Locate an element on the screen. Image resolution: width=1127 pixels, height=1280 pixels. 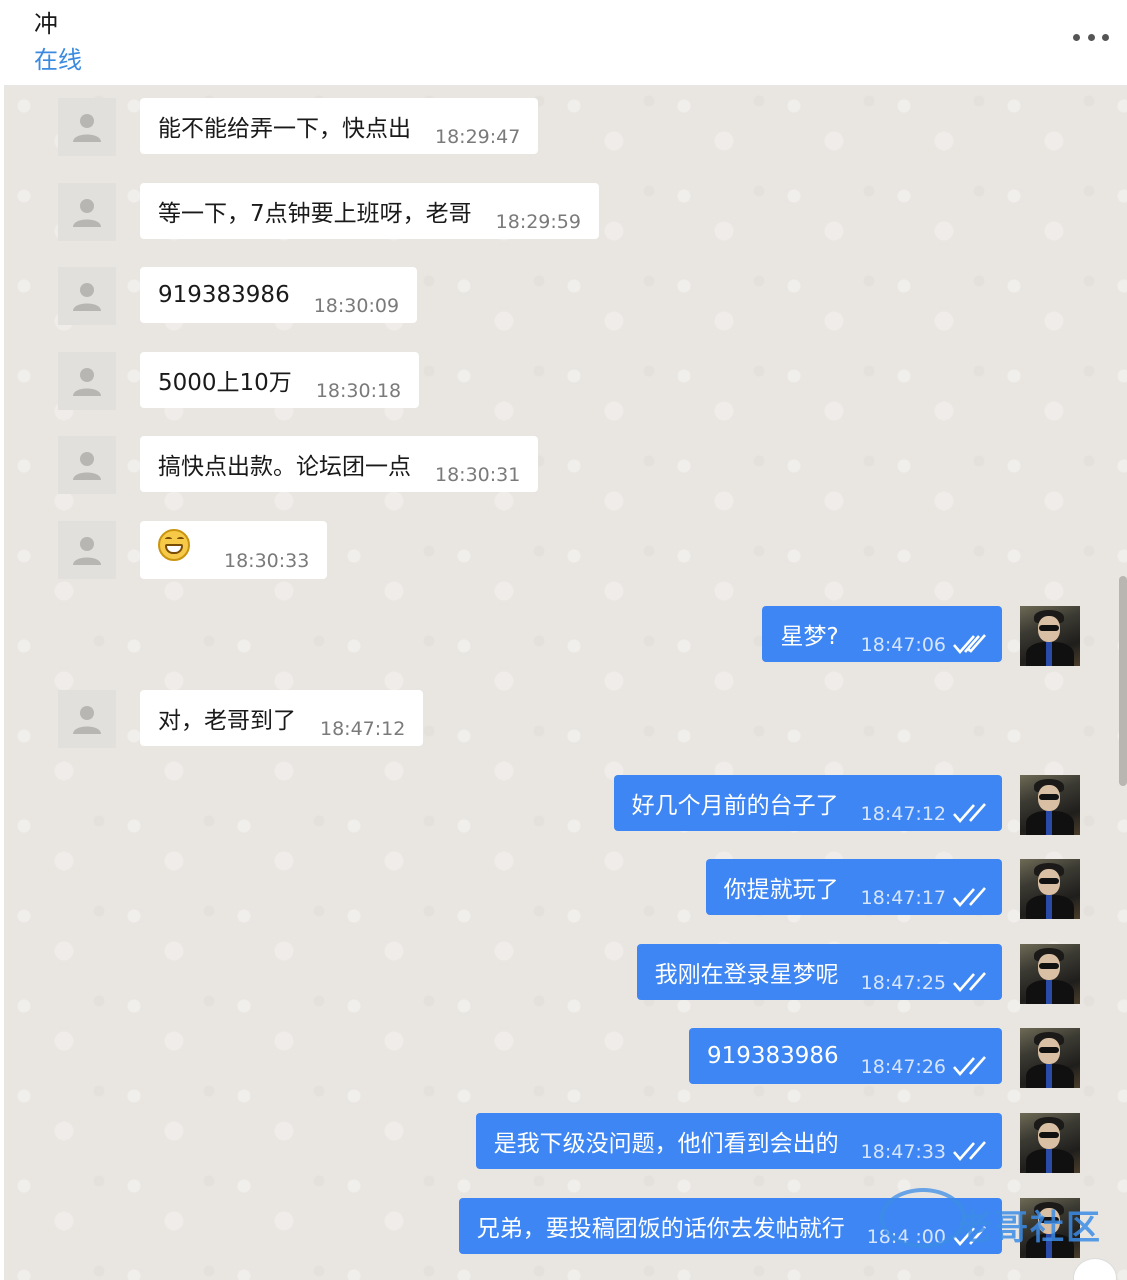
message-bubble-outgoing: 星梦? 18:47:06 is located at coordinates (882, 634).